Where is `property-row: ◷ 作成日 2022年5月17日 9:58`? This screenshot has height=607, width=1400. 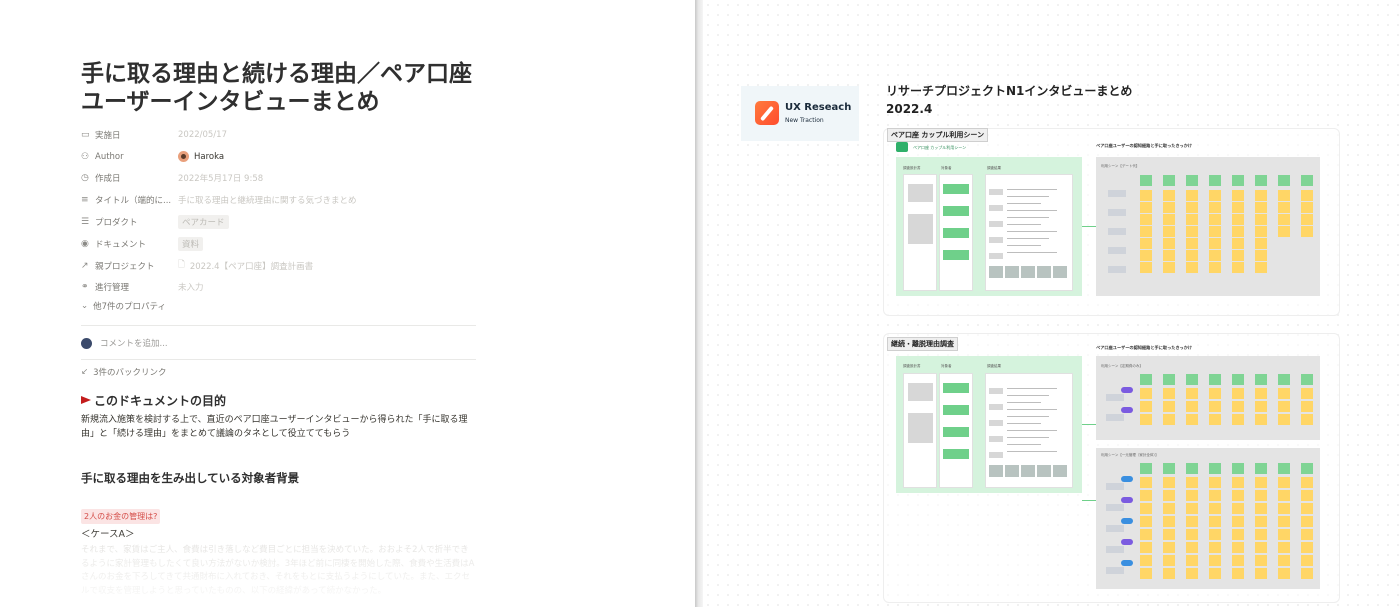
property-row: ◷ 作成日 2022年5月17日 9:58 is located at coordinates (281, 179).